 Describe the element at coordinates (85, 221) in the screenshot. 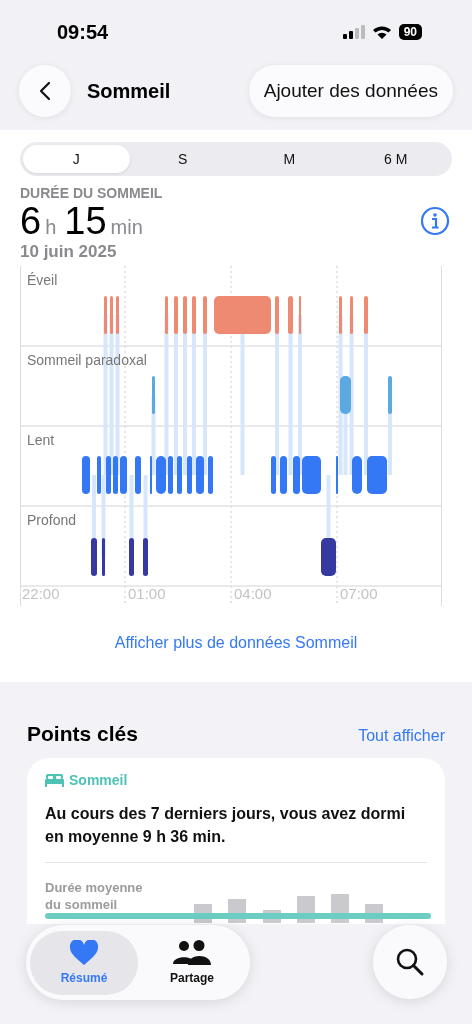

I see `minutes-value: 15` at that location.